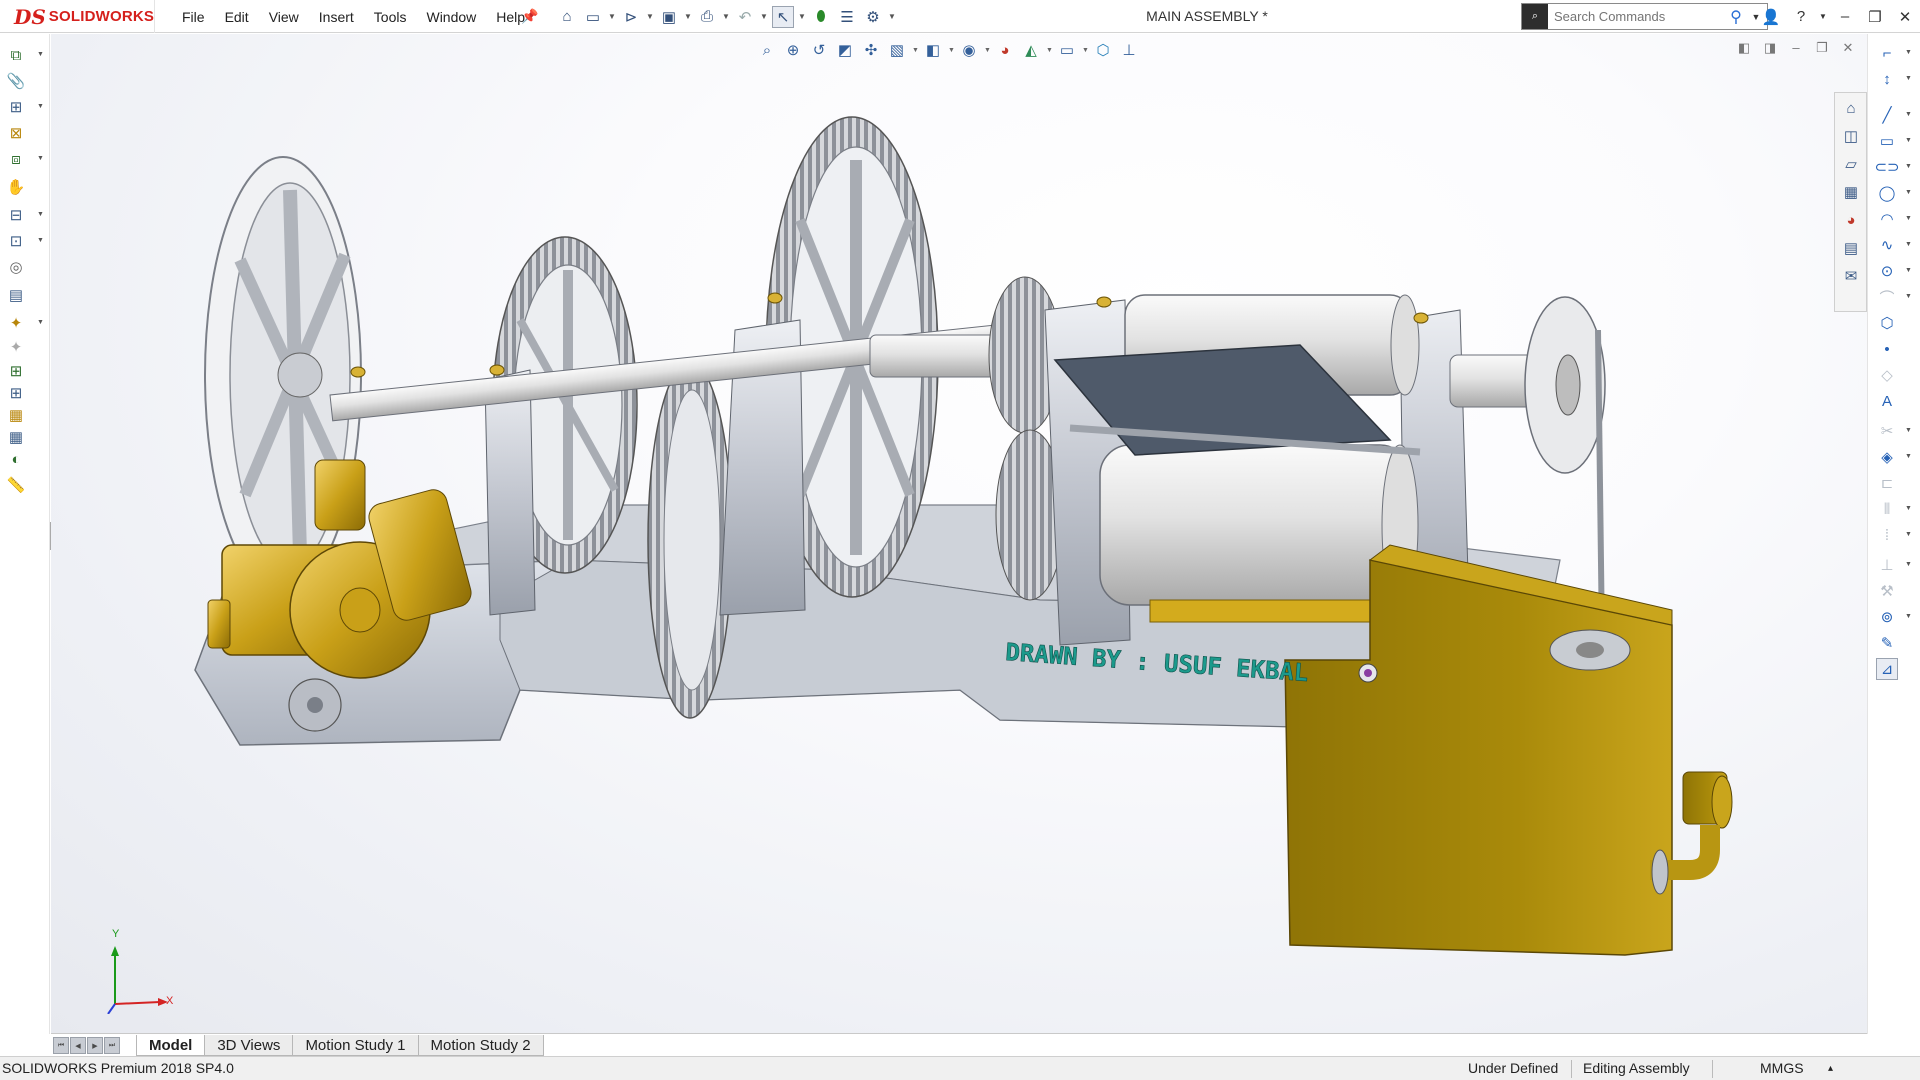  I want to click on user-icon: 👤, so click(1771, 17).